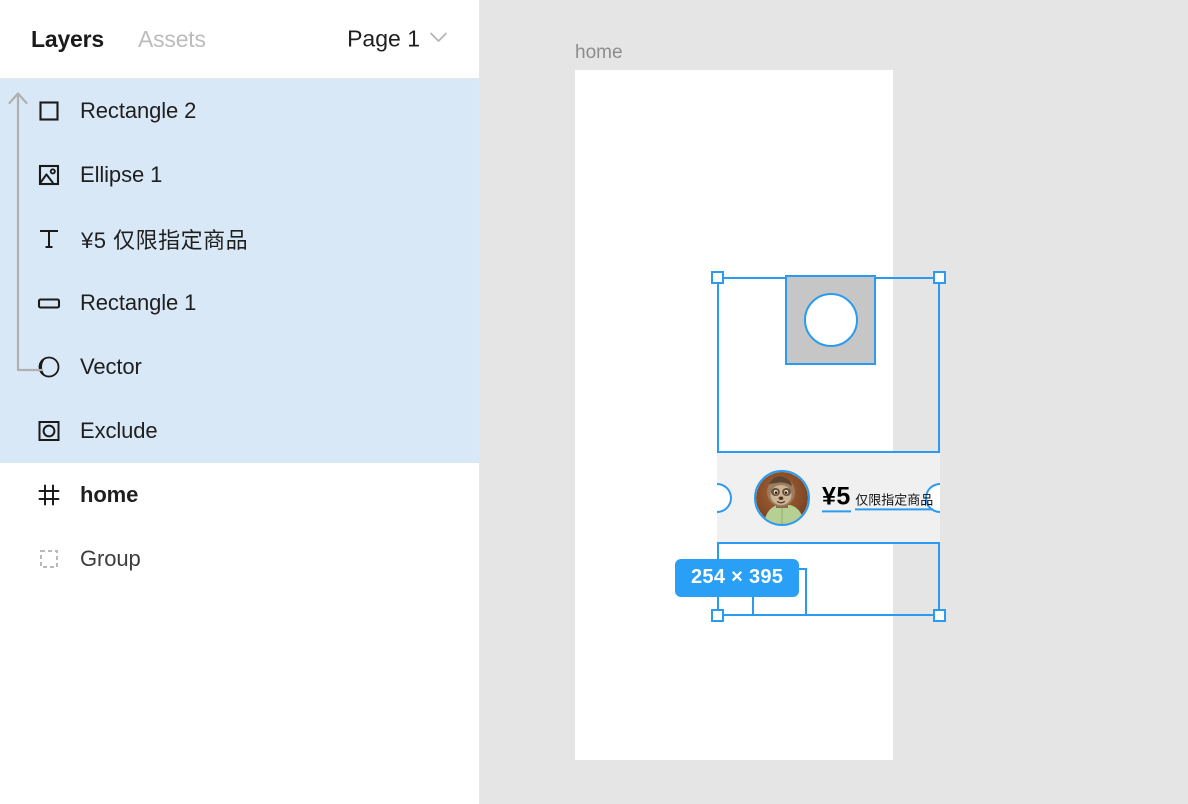 This screenshot has height=804, width=1188. Describe the element at coordinates (109, 494) in the screenshot. I see `layer-label: home` at that location.